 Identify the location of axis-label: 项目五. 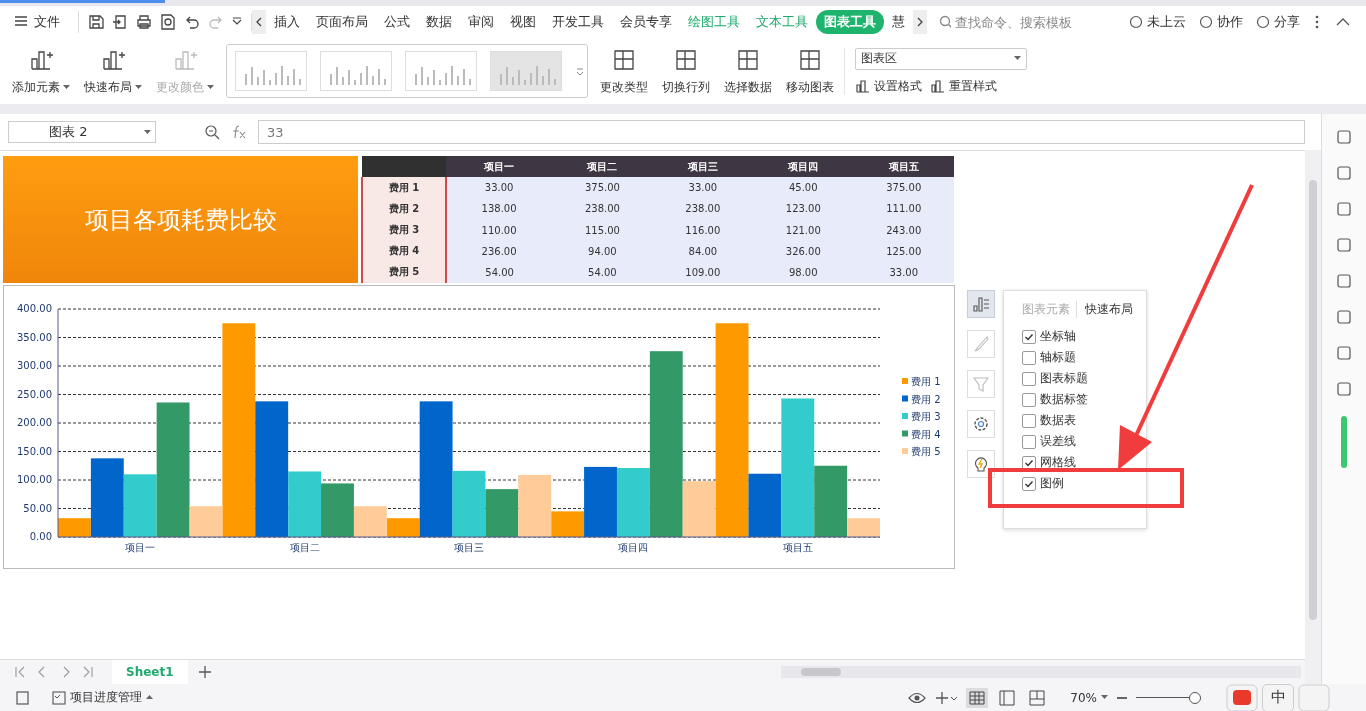
(797, 547).